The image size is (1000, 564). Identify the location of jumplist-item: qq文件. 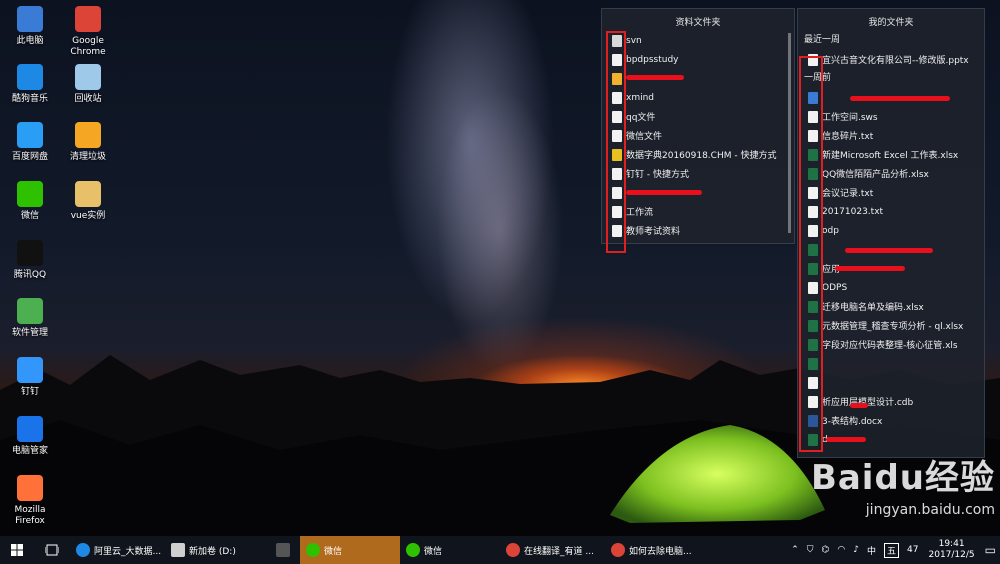
(698, 116).